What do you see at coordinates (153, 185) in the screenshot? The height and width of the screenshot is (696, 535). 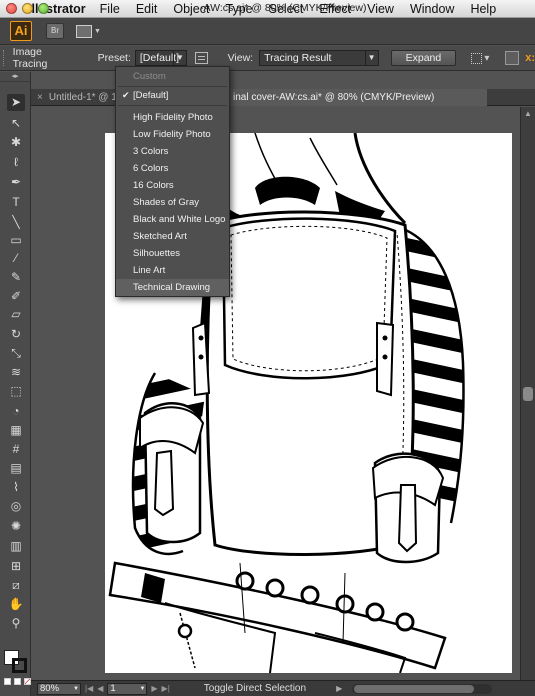 I see `preset-item-label: 16 Colors` at bounding box center [153, 185].